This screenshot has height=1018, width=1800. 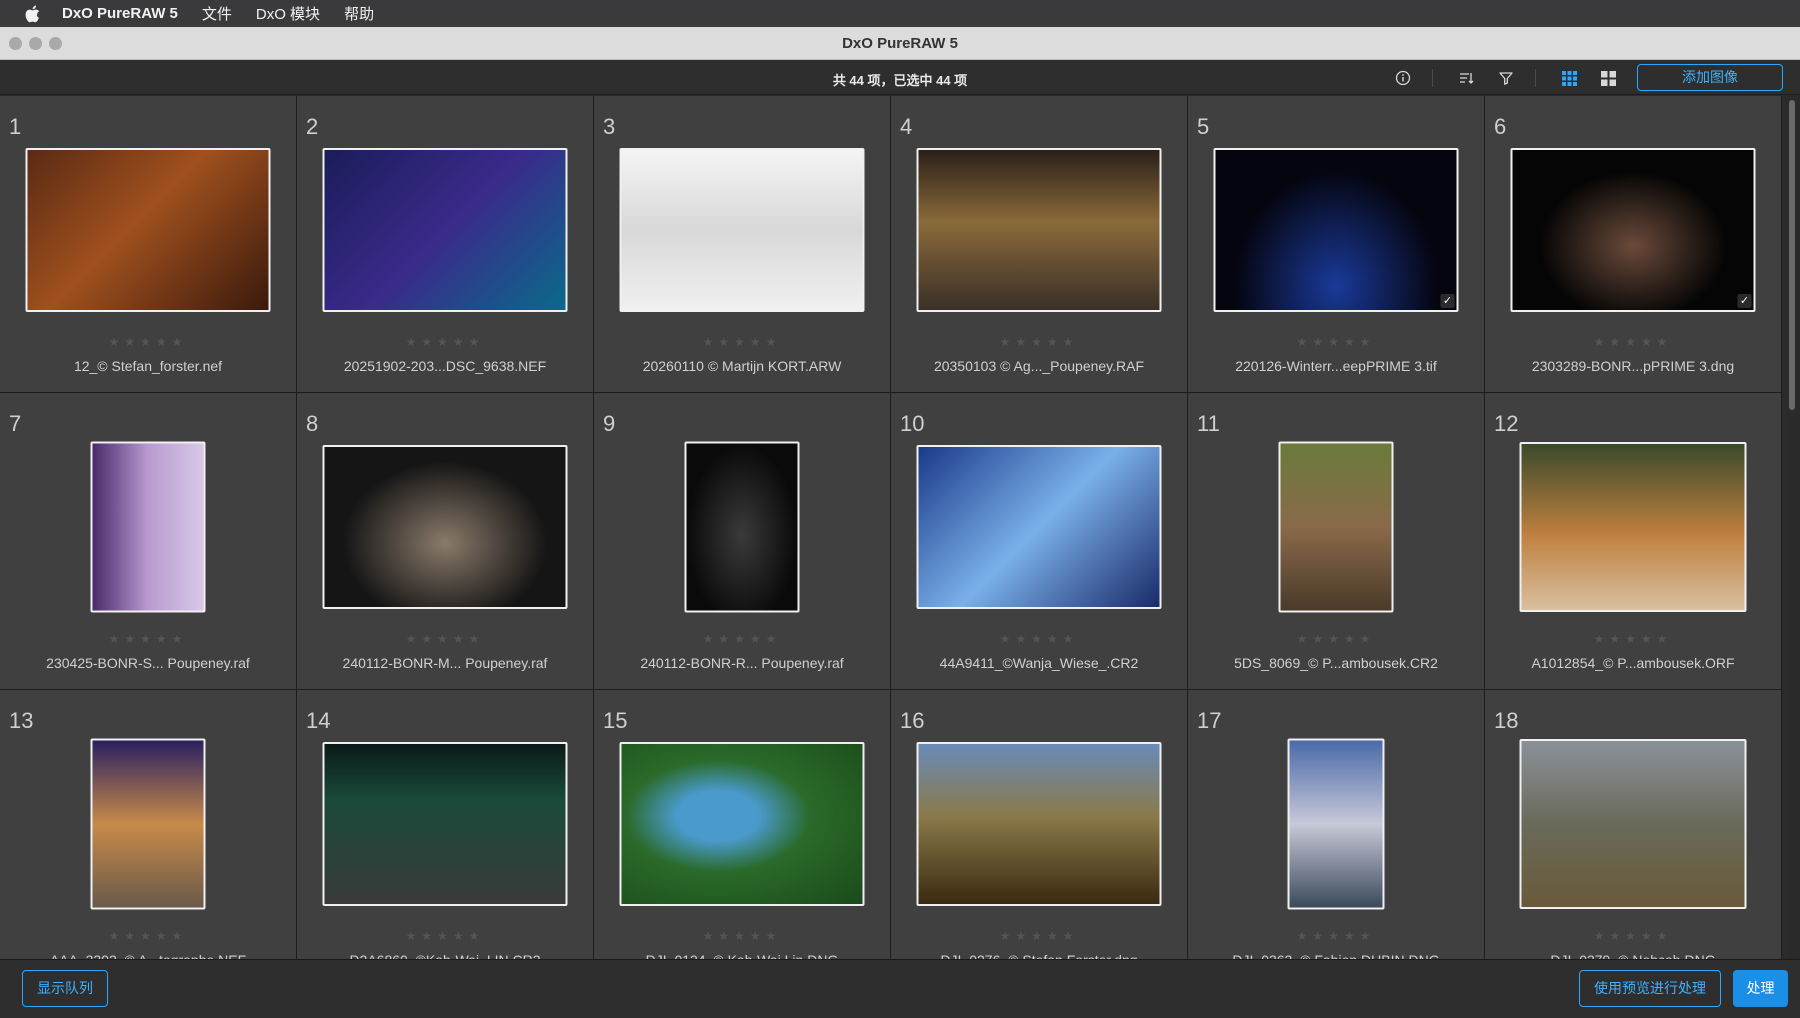 What do you see at coordinates (32, 14) in the screenshot?
I see `apple-logo-icon` at bounding box center [32, 14].